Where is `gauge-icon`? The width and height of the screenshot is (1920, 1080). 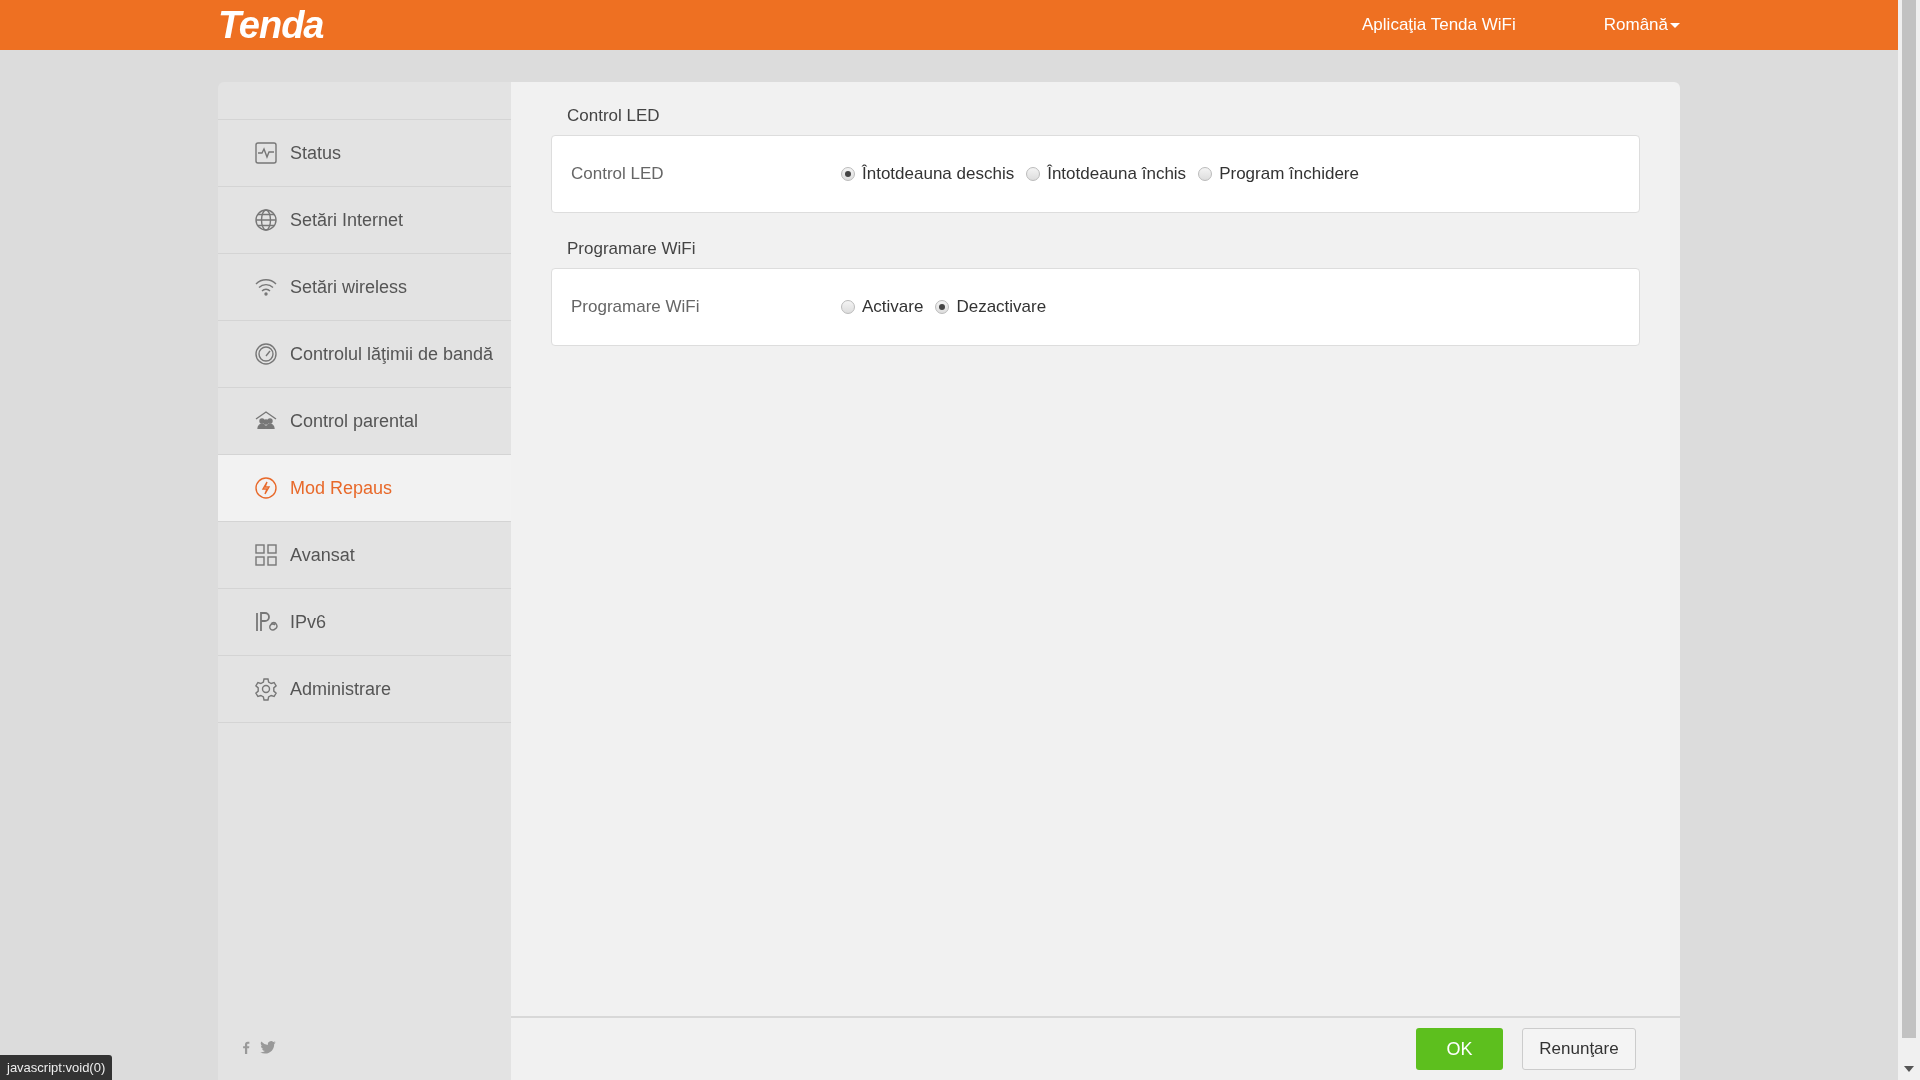 gauge-icon is located at coordinates (266, 354).